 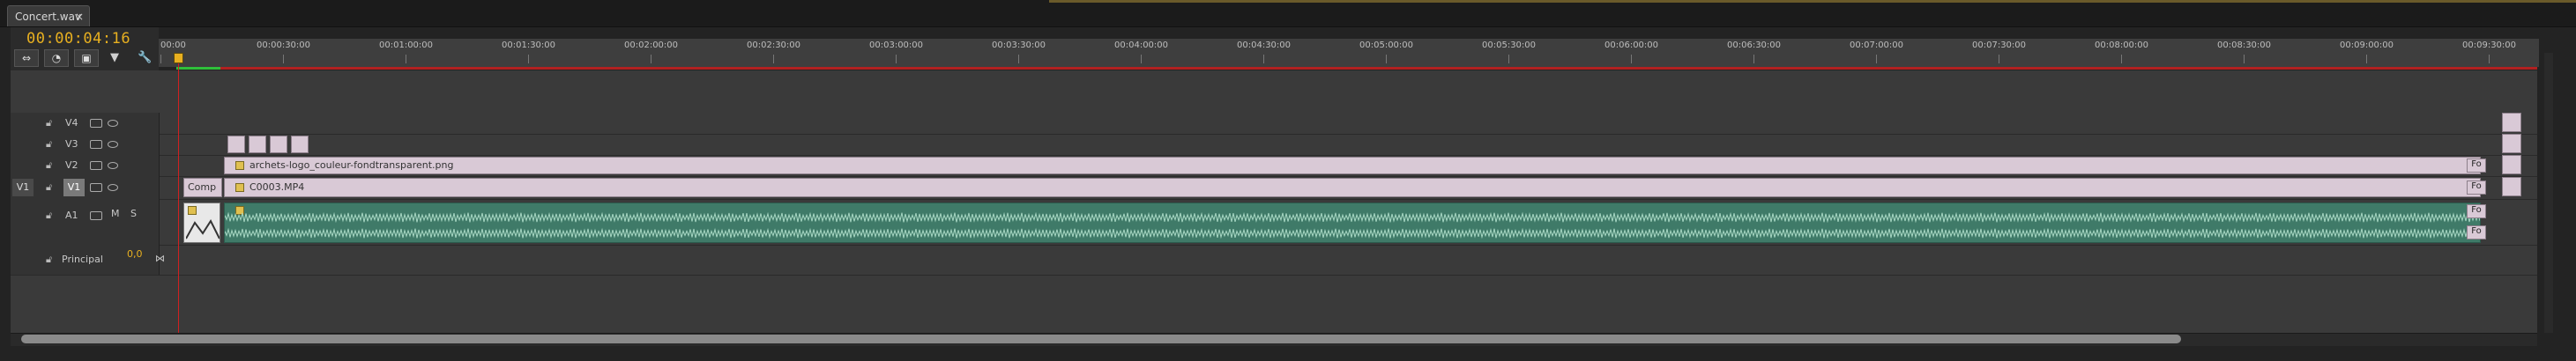 What do you see at coordinates (1274, 124) in the screenshot?
I see `track-row-v4` at bounding box center [1274, 124].